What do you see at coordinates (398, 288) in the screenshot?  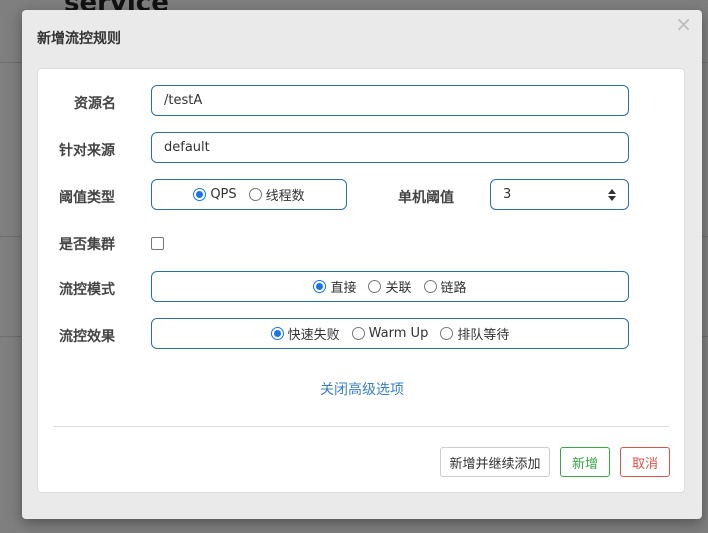 I see `flow-mode-option-label: 关联` at bounding box center [398, 288].